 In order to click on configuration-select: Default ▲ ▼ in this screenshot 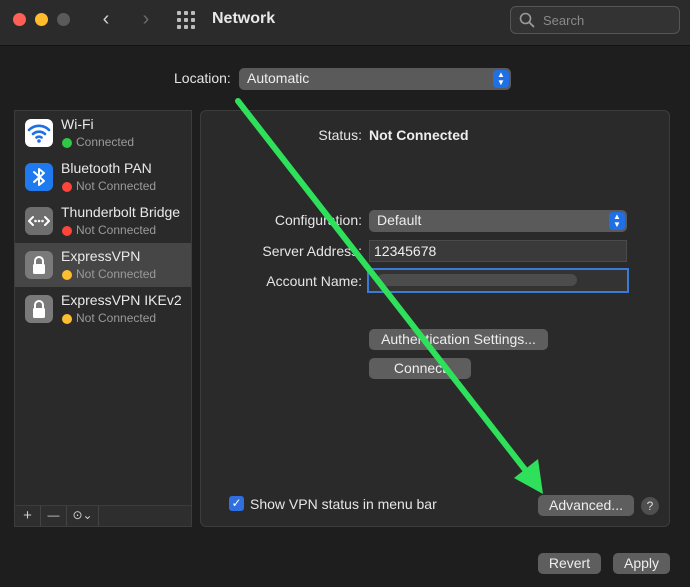, I will do `click(498, 221)`.